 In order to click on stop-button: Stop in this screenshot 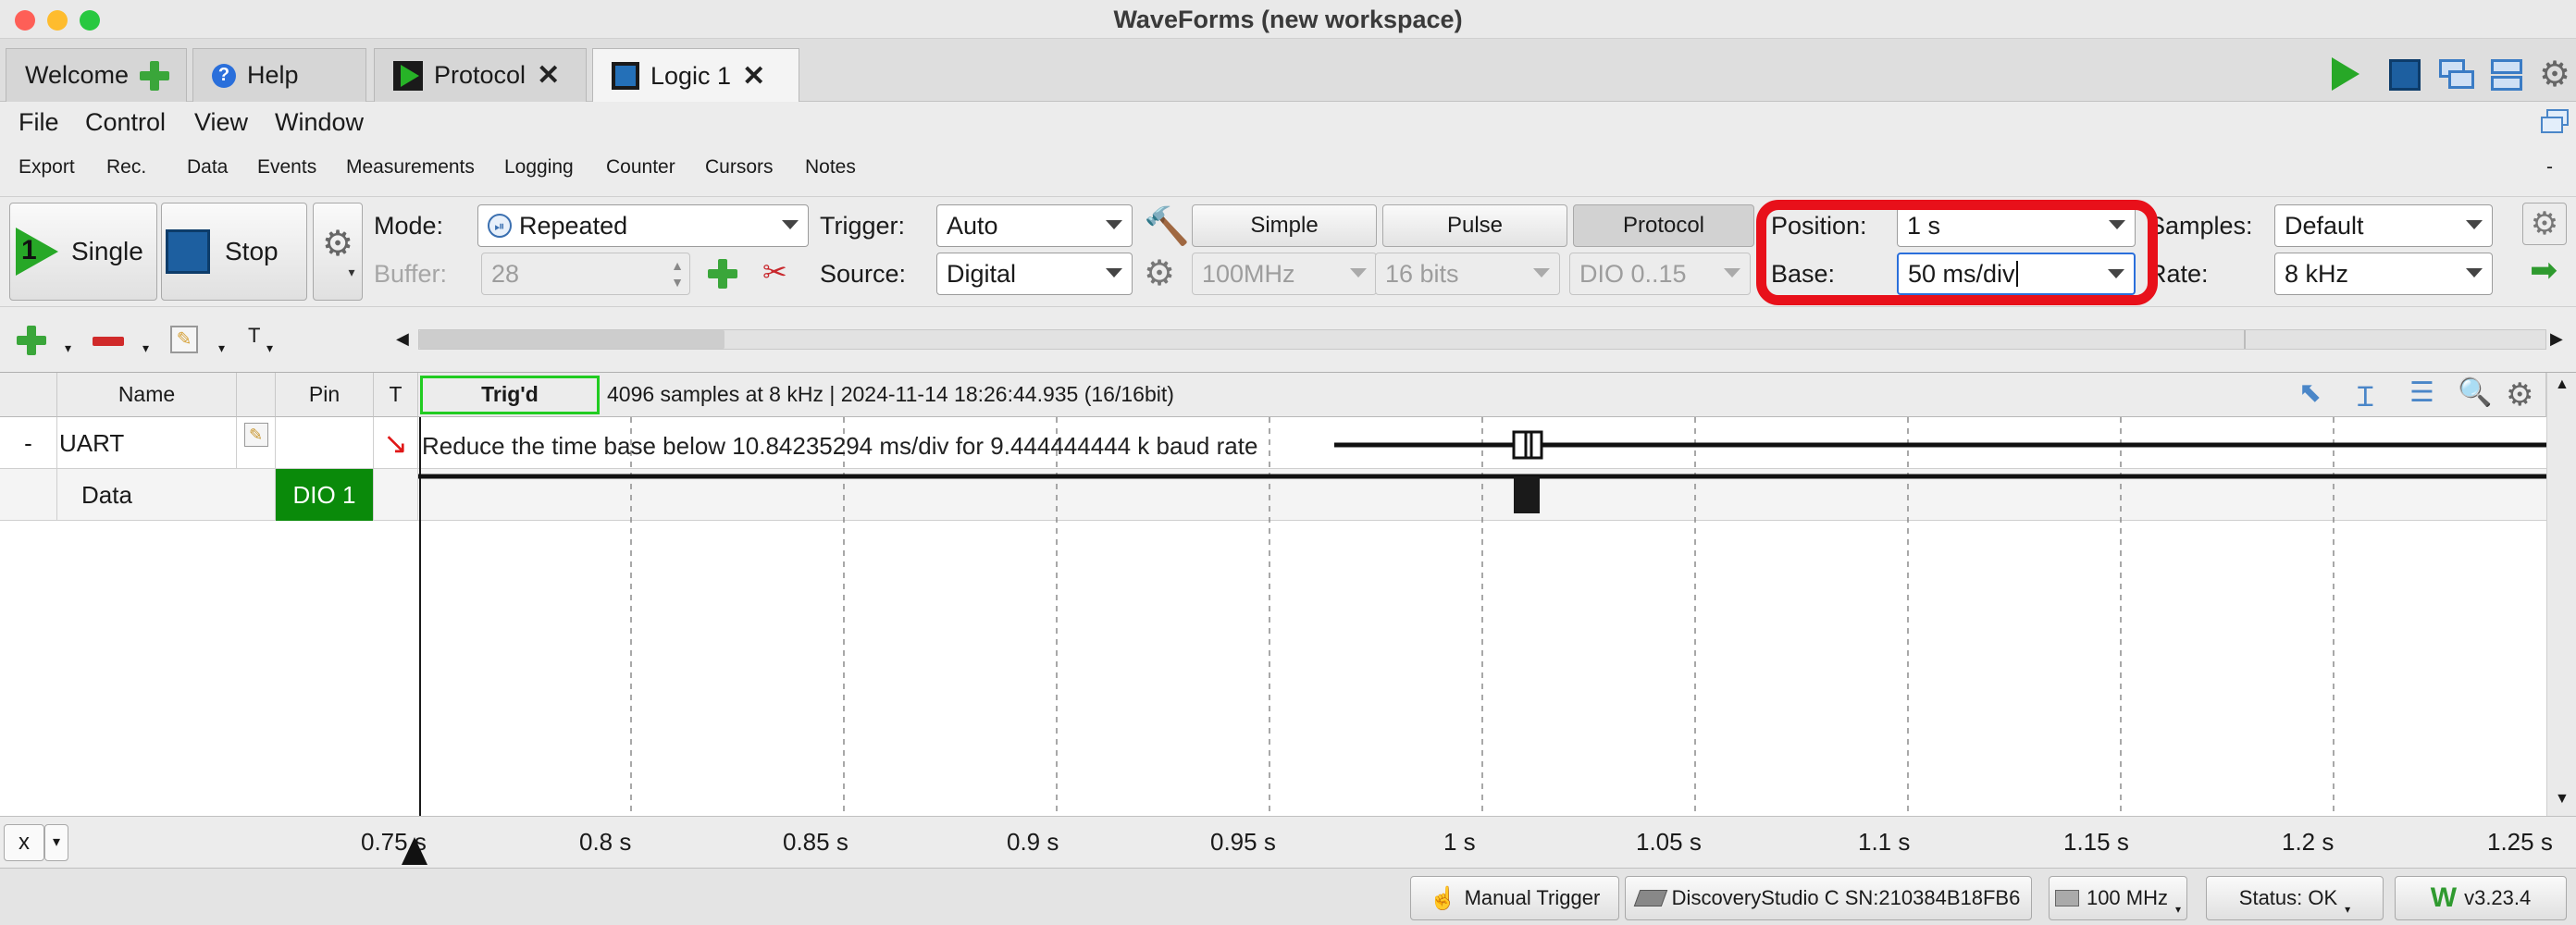, I will do `click(234, 252)`.